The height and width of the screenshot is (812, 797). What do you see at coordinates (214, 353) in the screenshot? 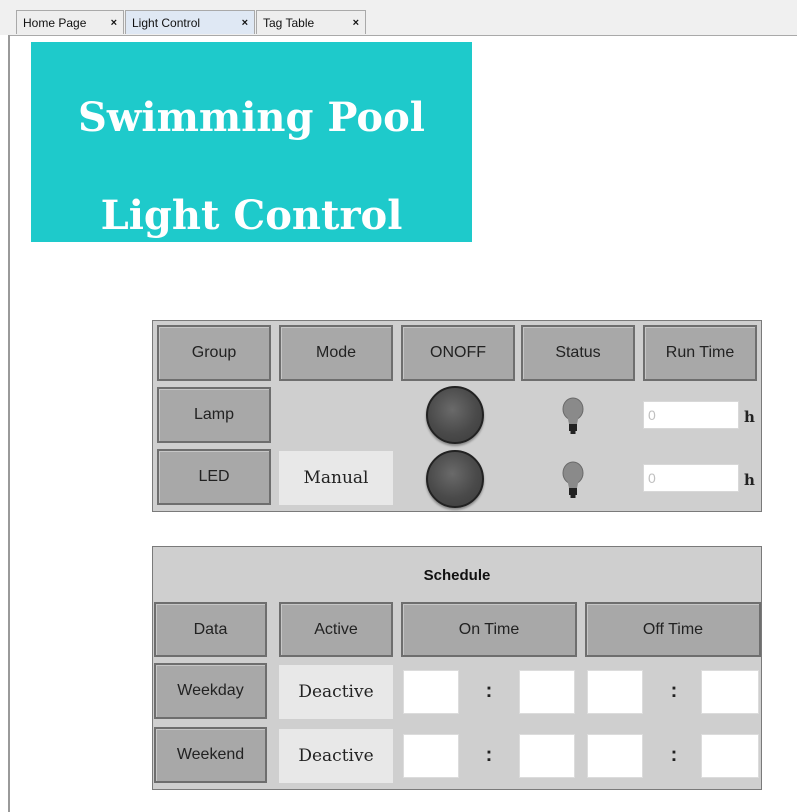
I see `header-group: Group` at bounding box center [214, 353].